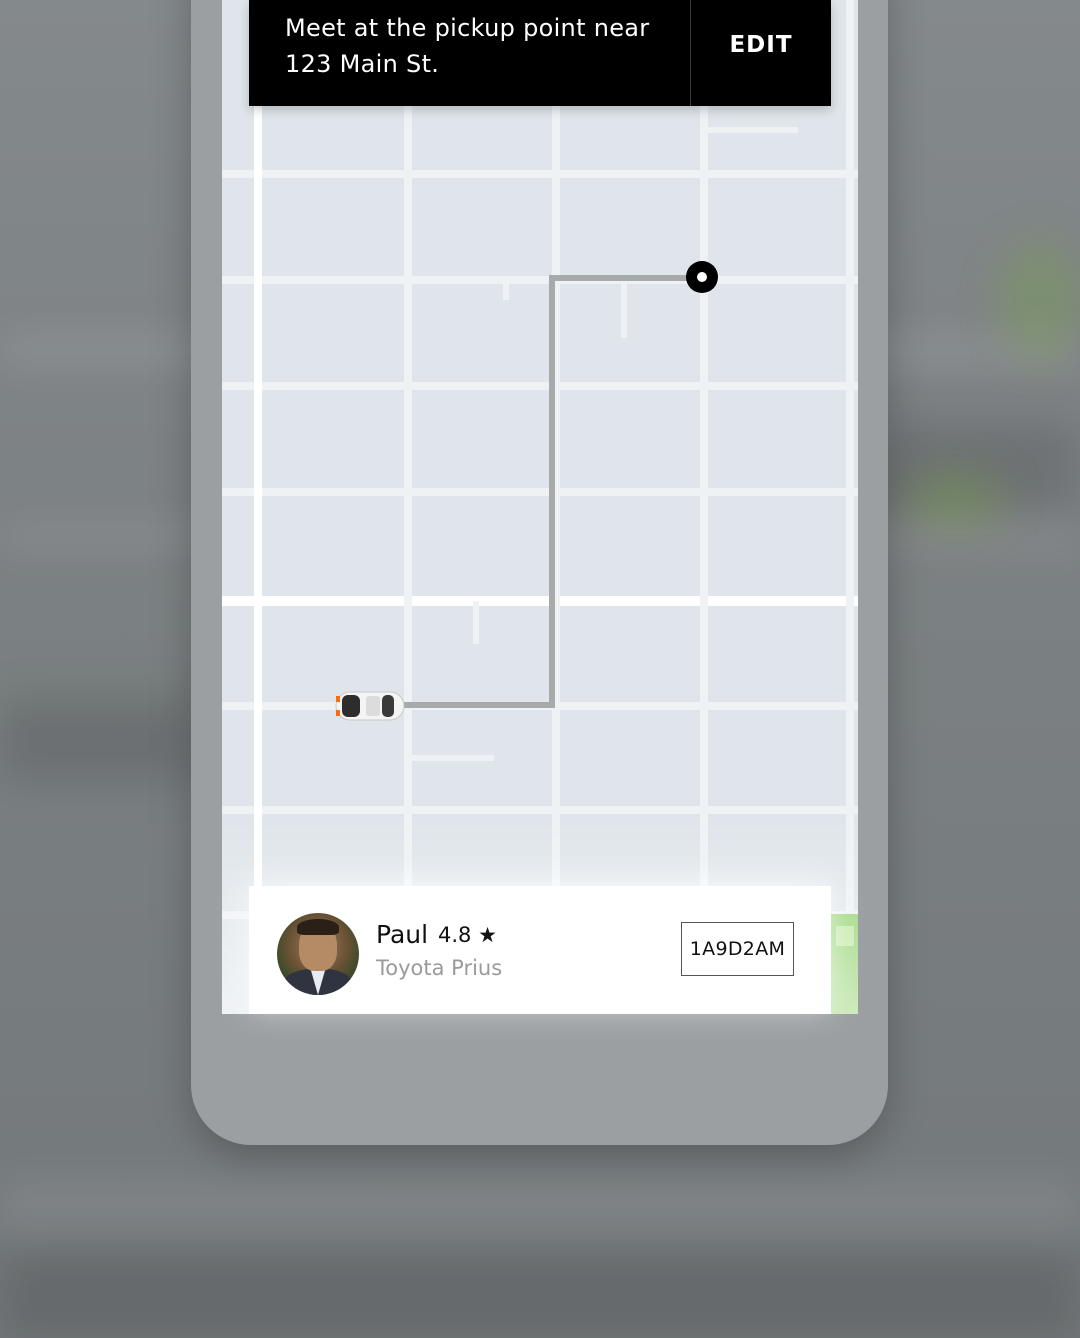 This screenshot has height=1338, width=1080. What do you see at coordinates (702, 277) in the screenshot?
I see `pickup-pin-icon` at bounding box center [702, 277].